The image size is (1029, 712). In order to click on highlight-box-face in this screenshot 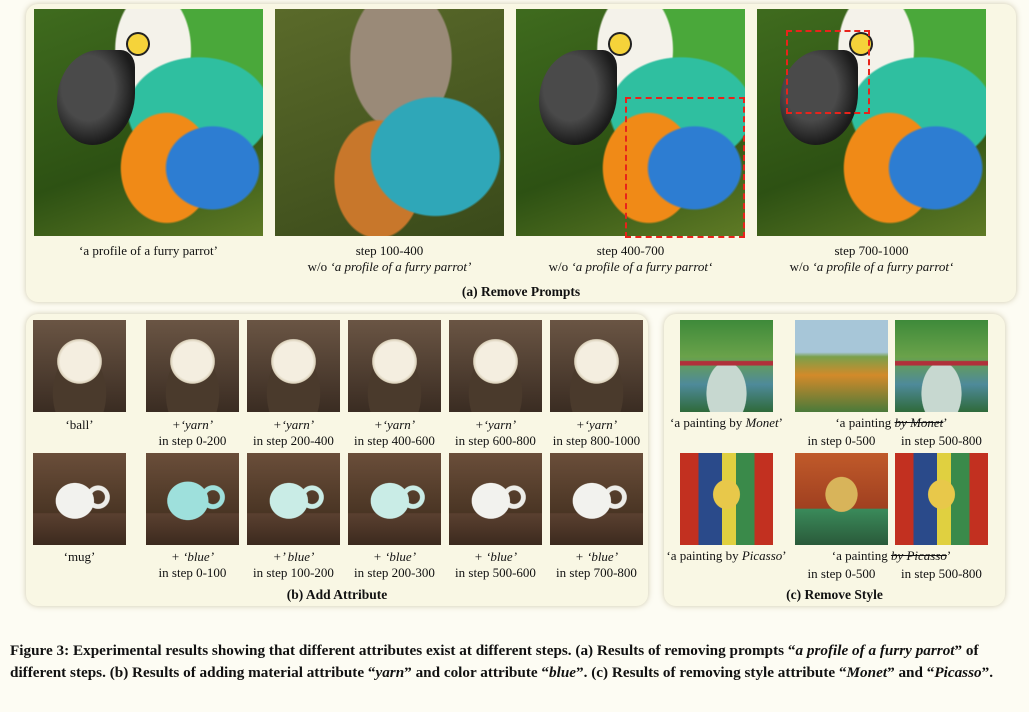, I will do `click(828, 72)`.